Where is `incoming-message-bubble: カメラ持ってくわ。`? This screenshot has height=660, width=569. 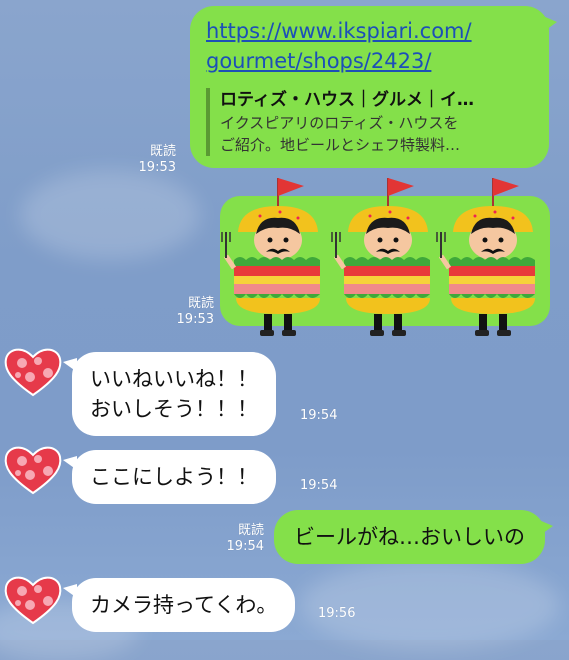 incoming-message-bubble: カメラ持ってくわ。 is located at coordinates (179, 605).